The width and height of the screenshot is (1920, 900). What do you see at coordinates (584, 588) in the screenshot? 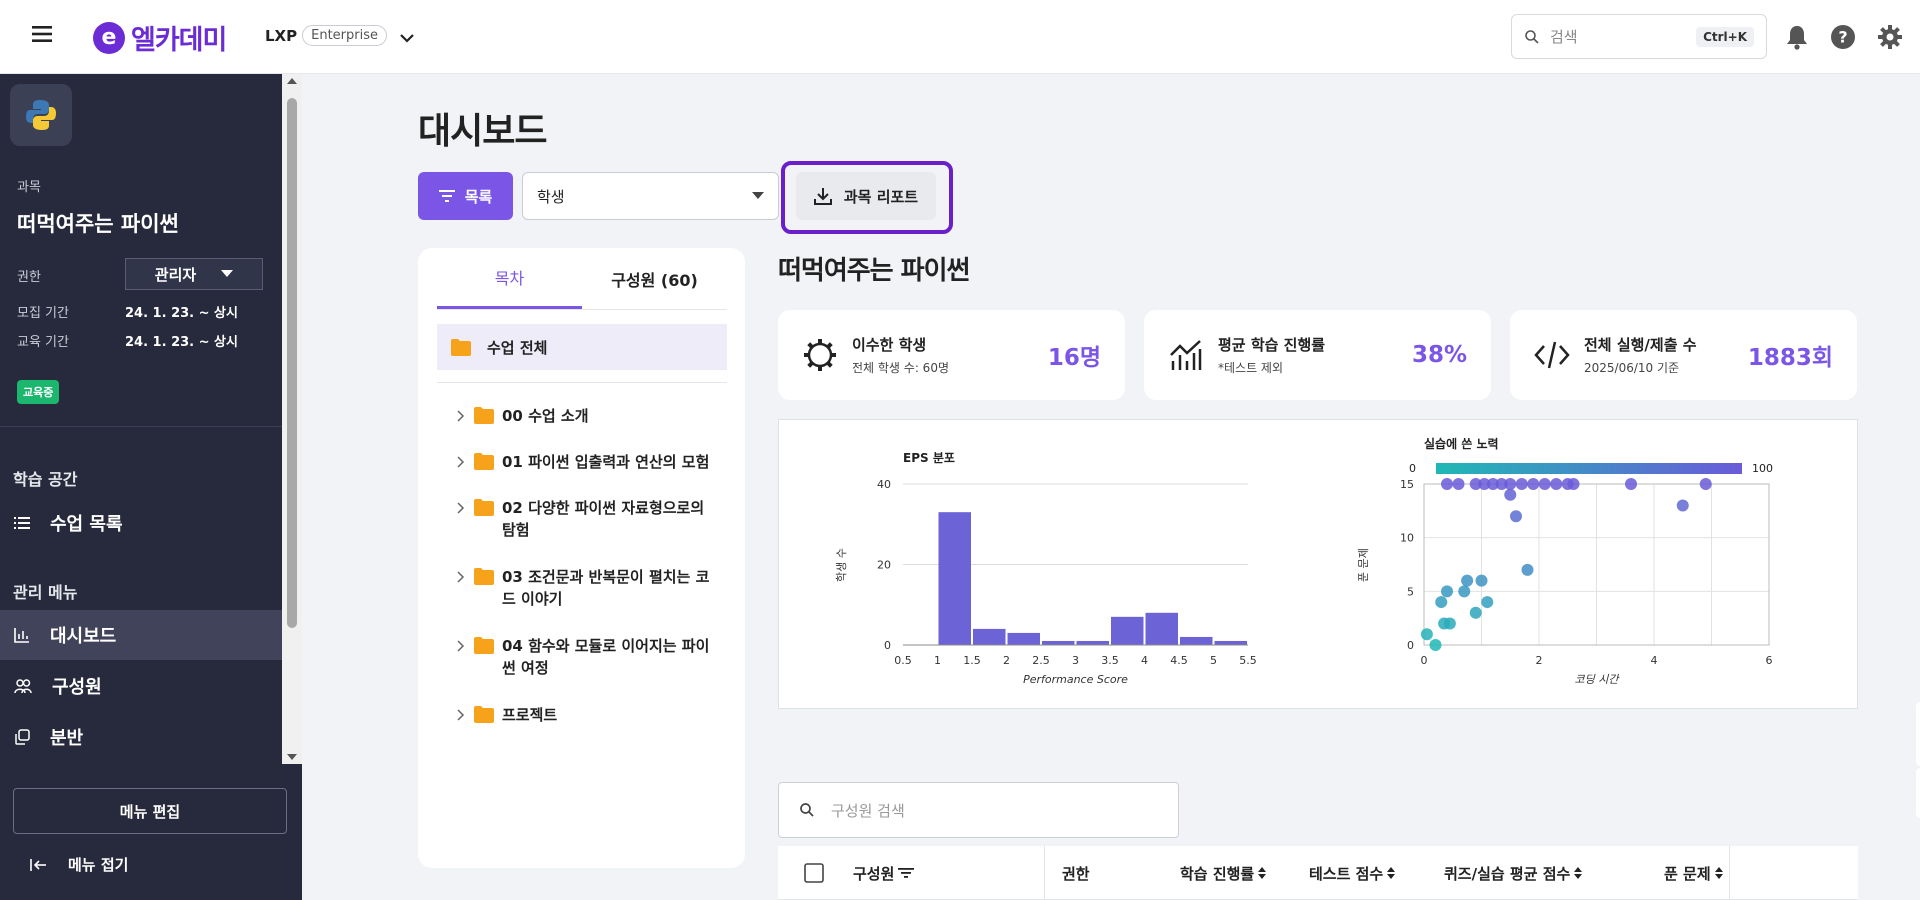
I see `toc-item: 03 조건문과 반복문이 펼치는 코드 이야기` at bounding box center [584, 588].